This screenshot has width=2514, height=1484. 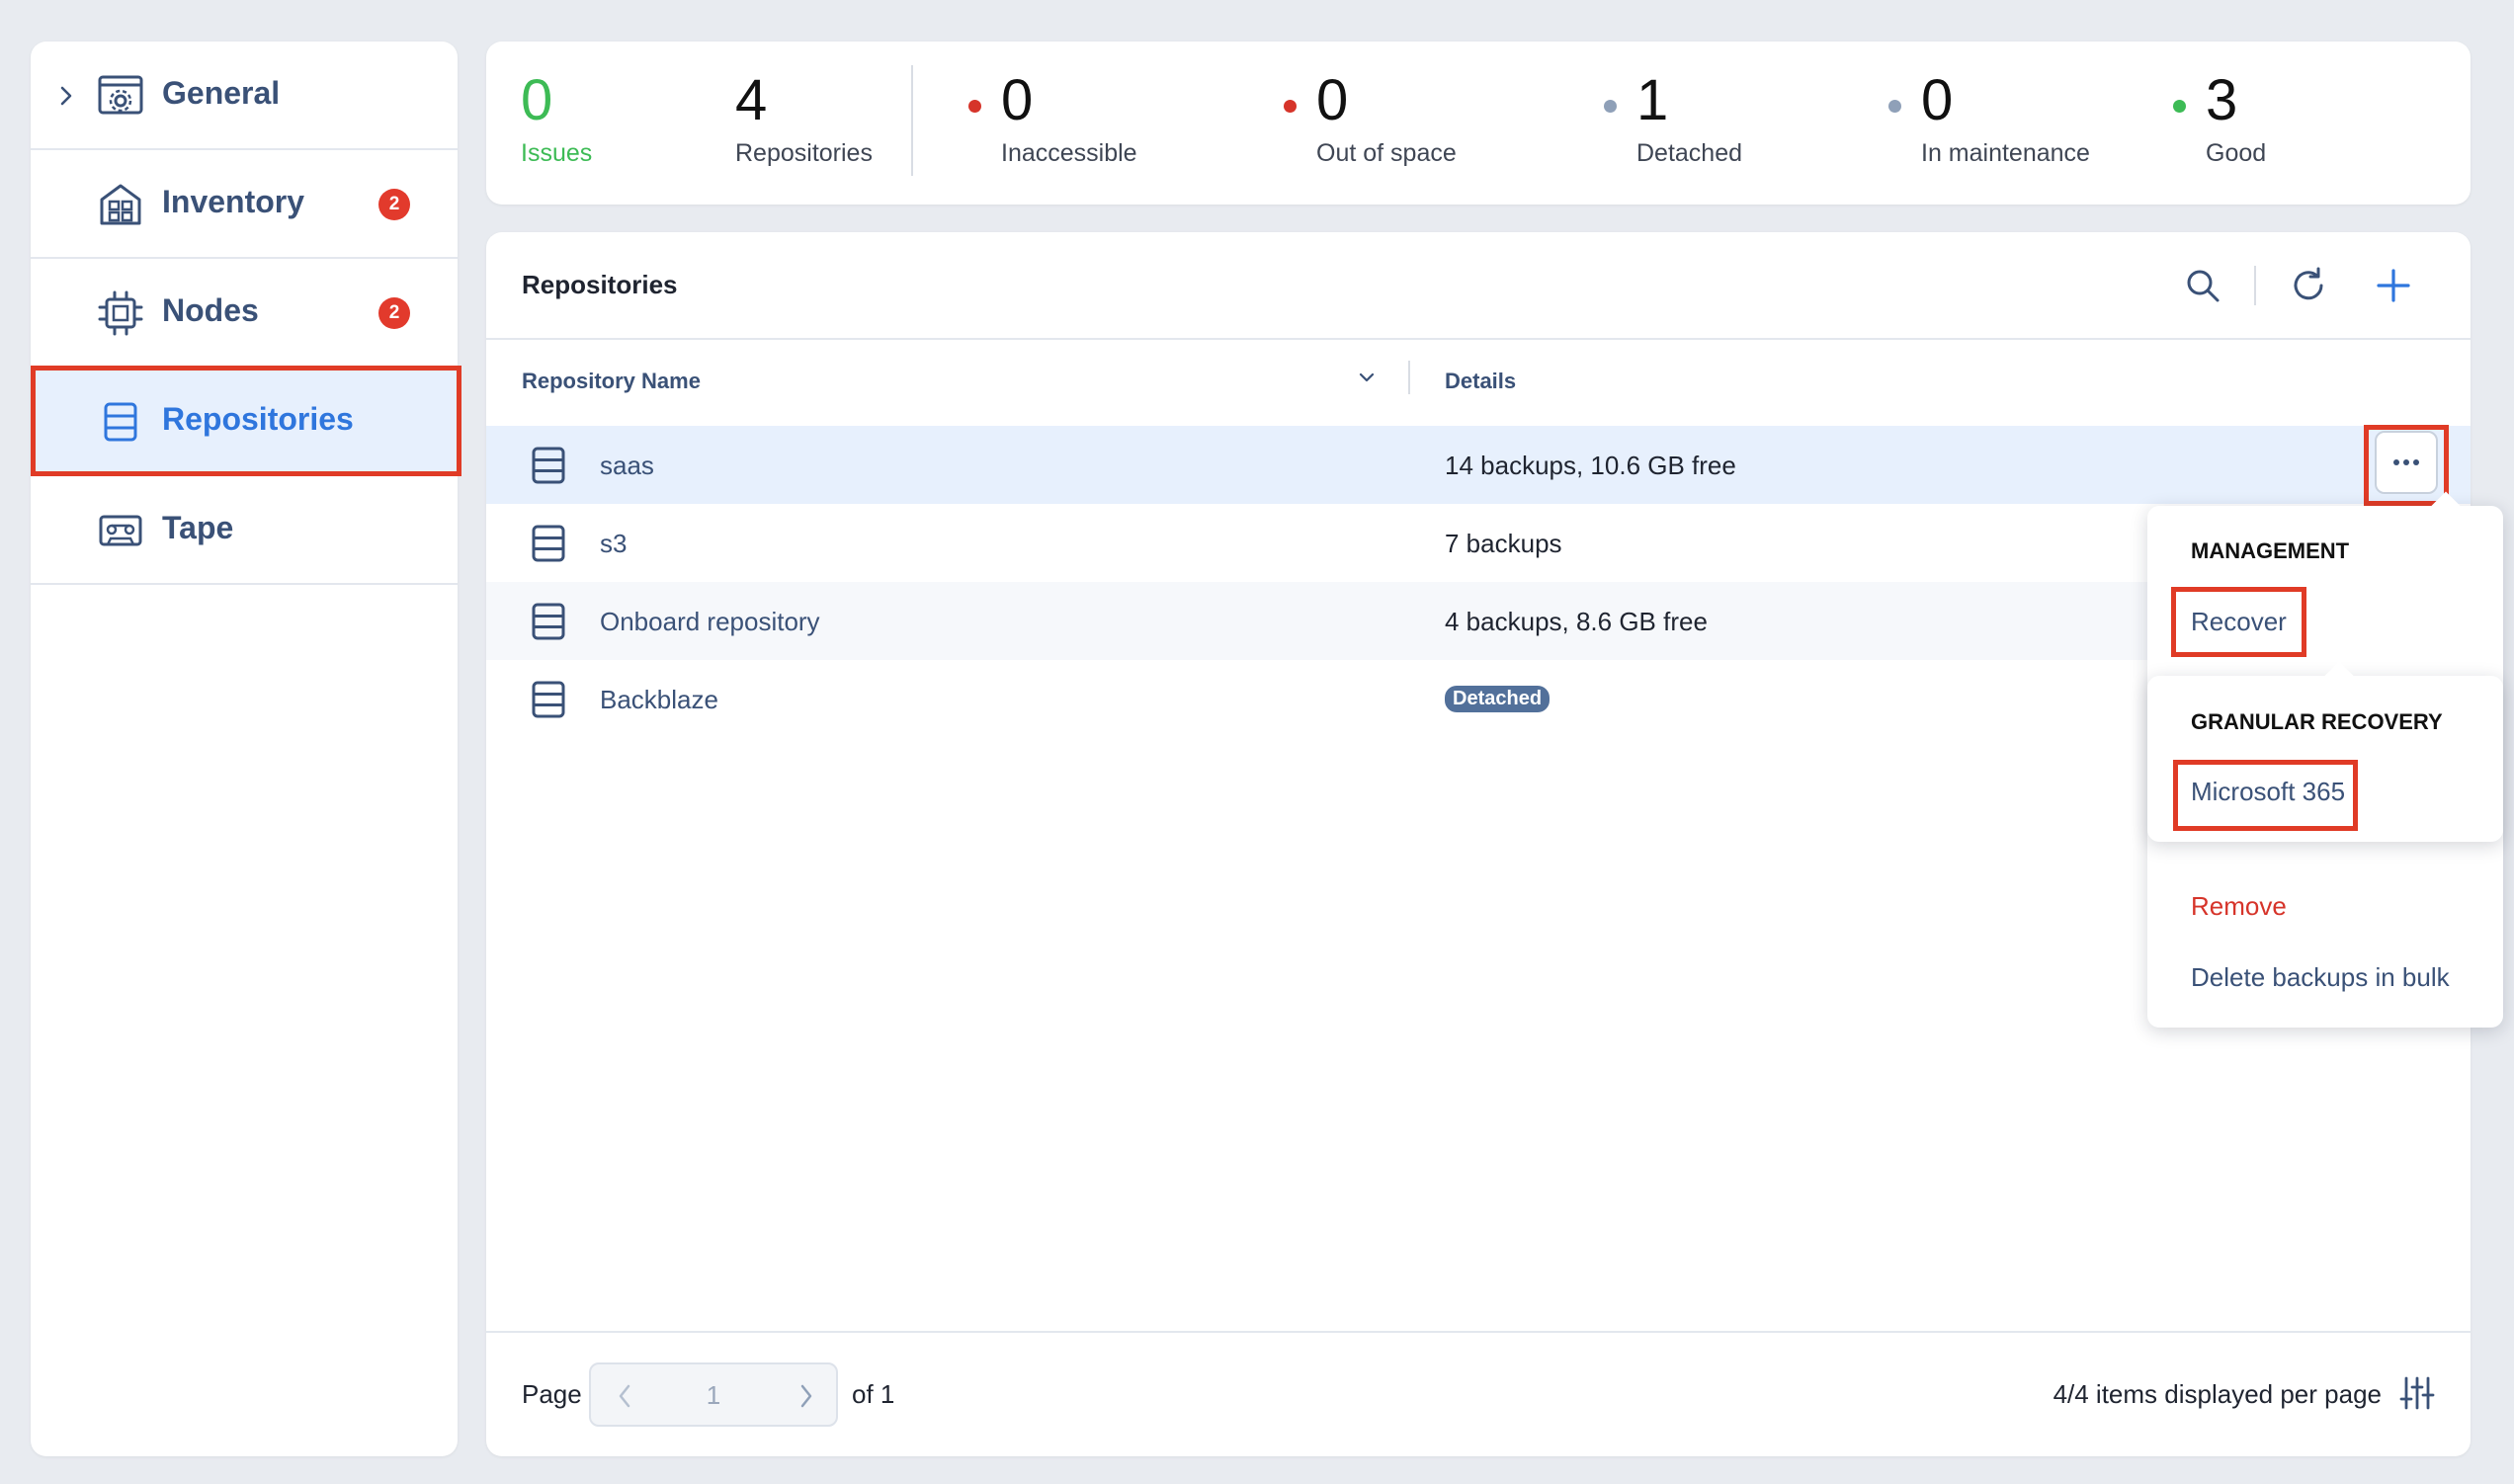 What do you see at coordinates (198, 527) in the screenshot?
I see `sidebar-item-label: Tape` at bounding box center [198, 527].